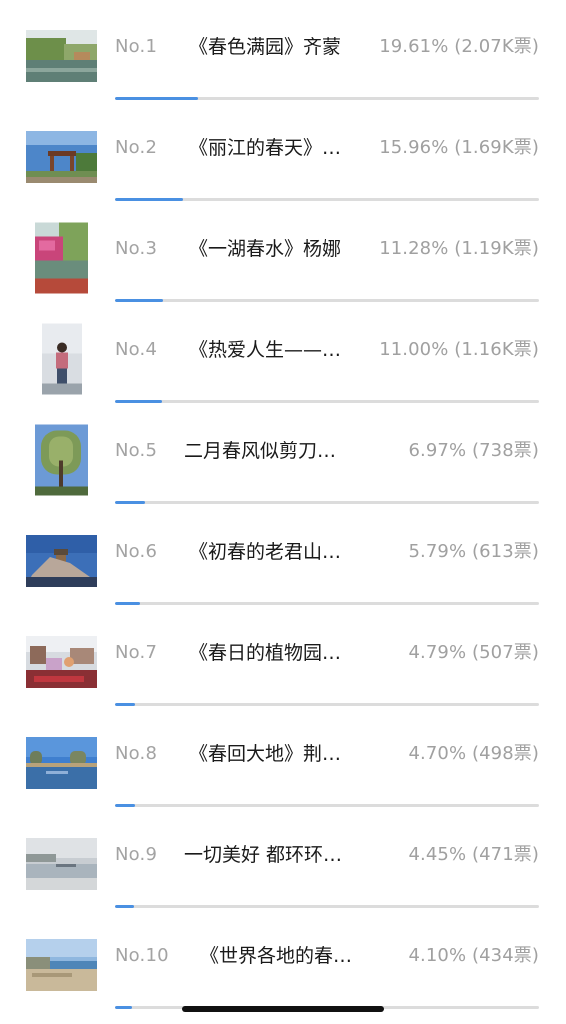 The width and height of the screenshot is (566, 1024). I want to click on ranking-row: No.6 《初春的老君山… 5.79% (613票), so click(283, 564).